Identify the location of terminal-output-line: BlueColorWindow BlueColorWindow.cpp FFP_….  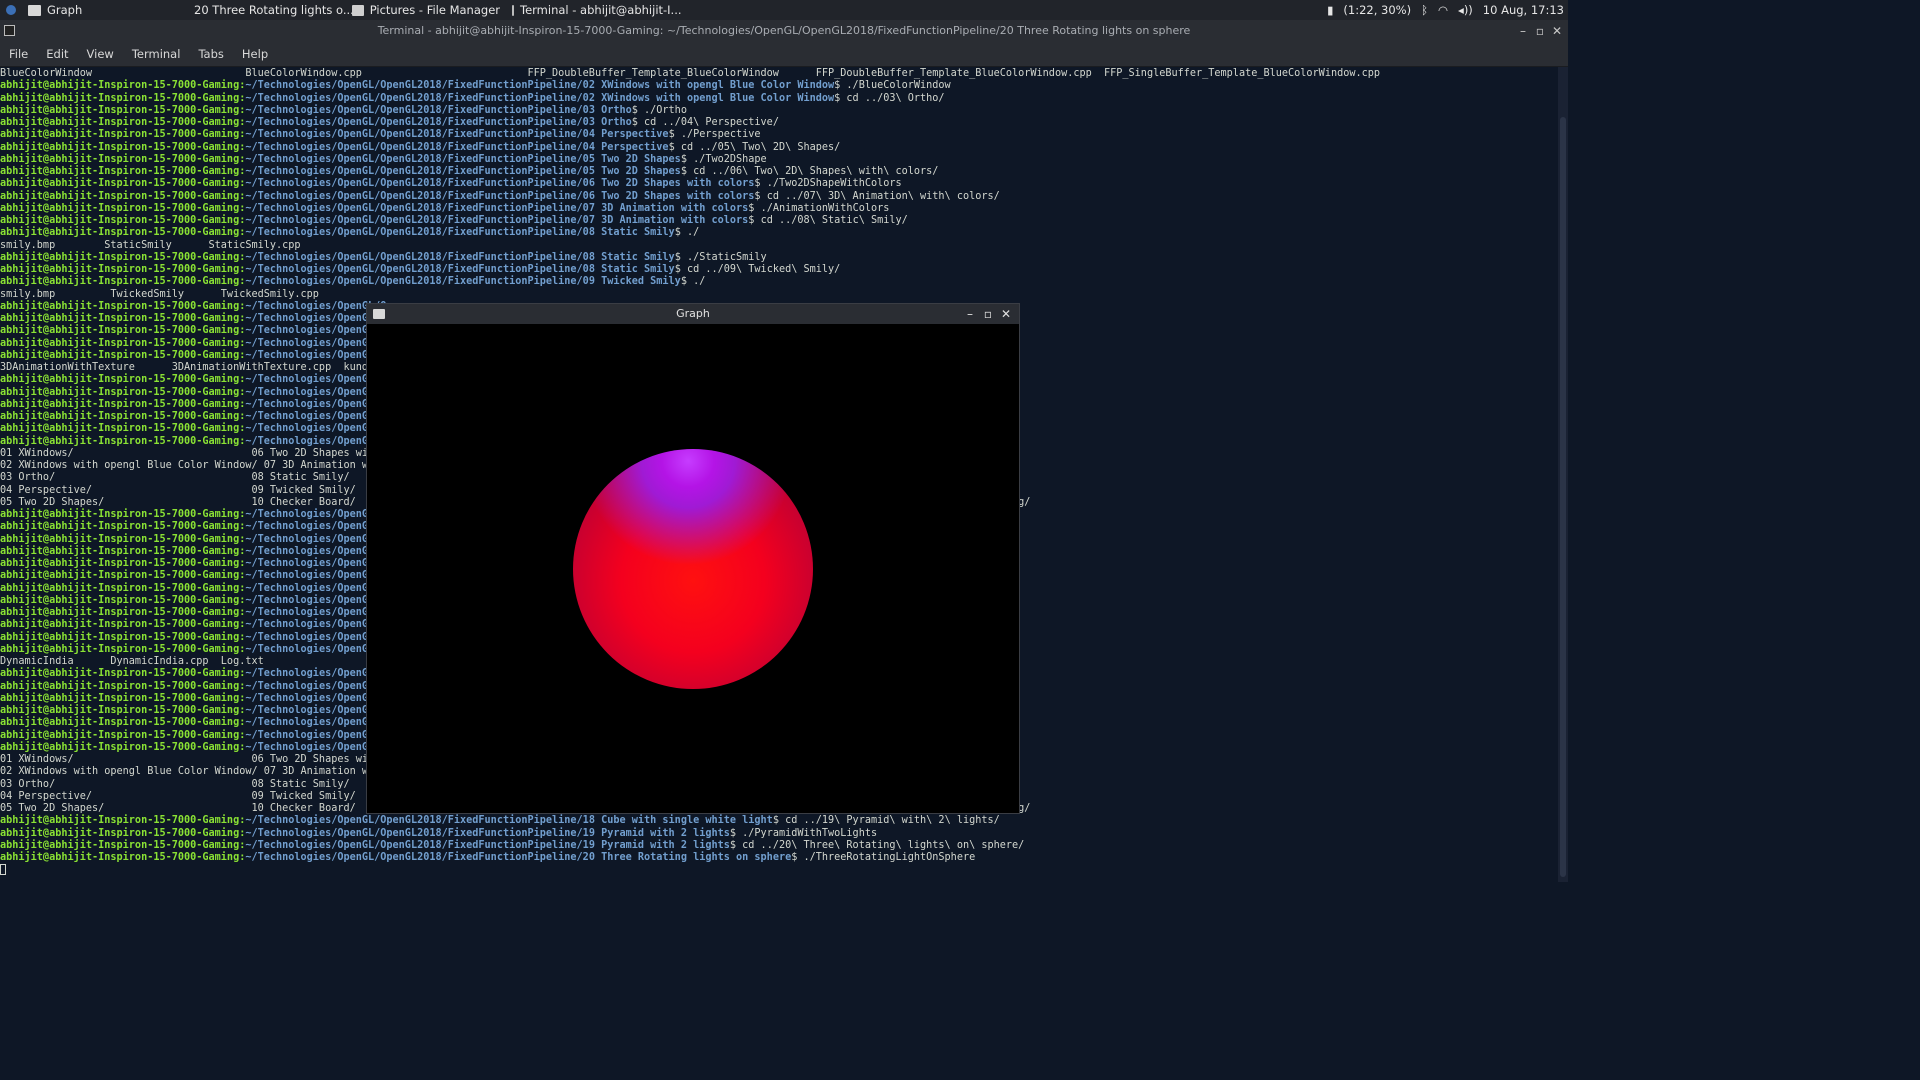
(690, 73).